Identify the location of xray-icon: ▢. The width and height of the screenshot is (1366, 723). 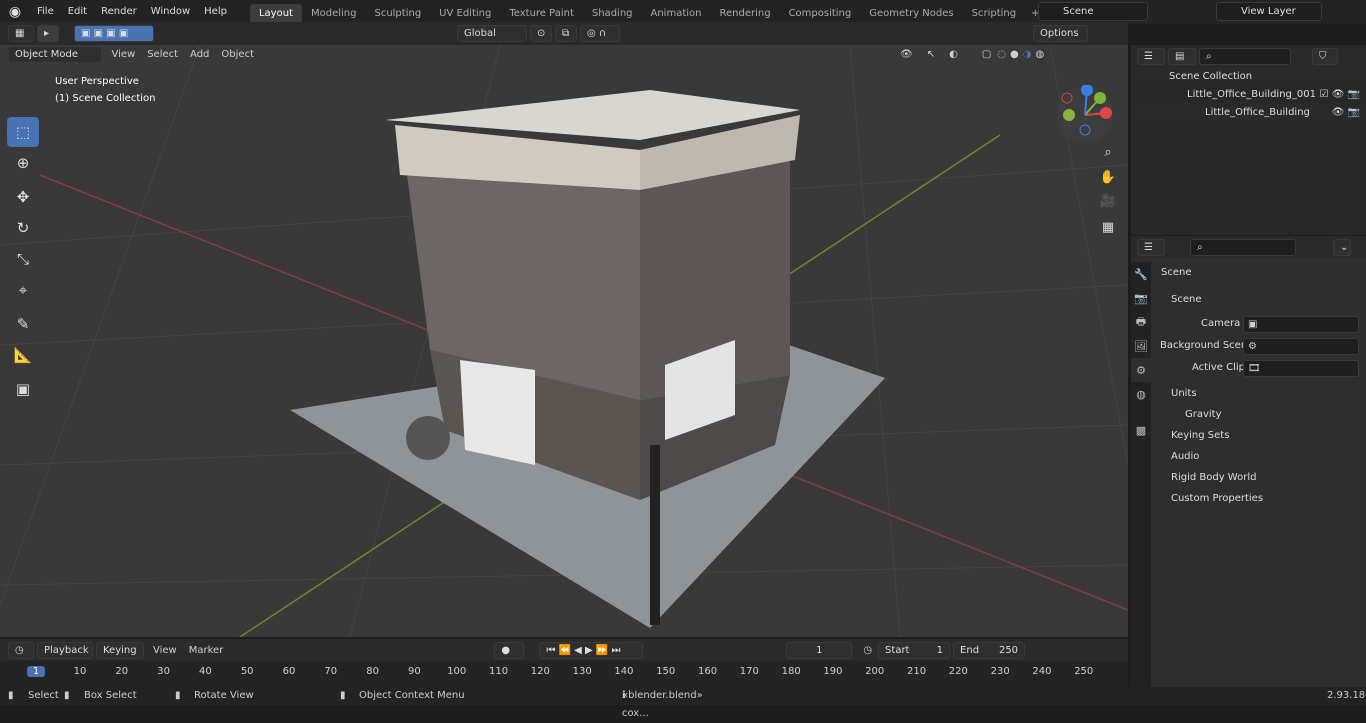
(986, 54).